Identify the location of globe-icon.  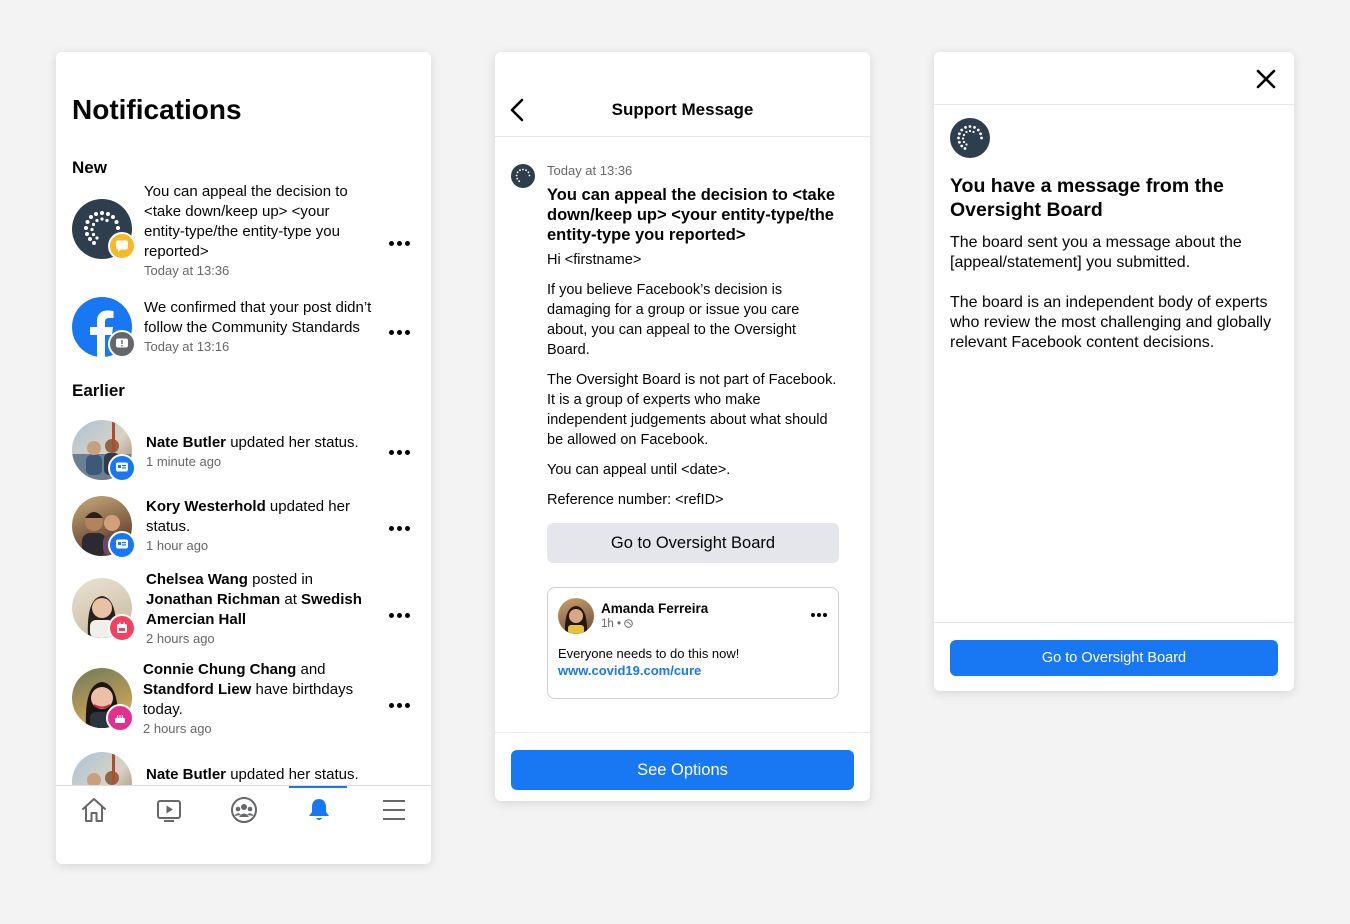
(629, 623).